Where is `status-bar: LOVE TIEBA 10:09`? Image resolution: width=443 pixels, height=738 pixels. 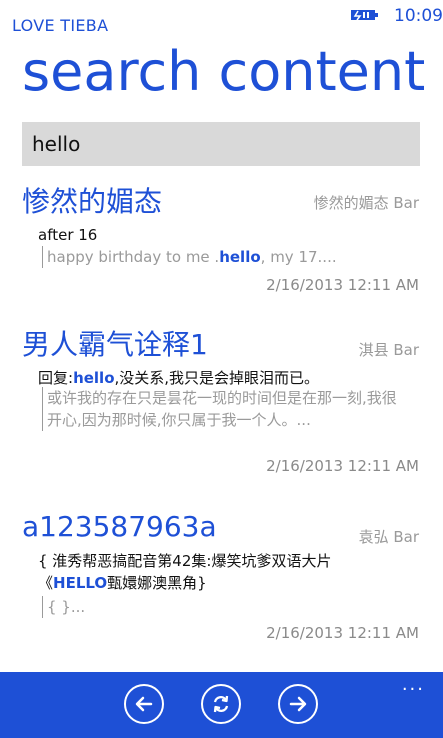 status-bar: LOVE TIEBA 10:09 is located at coordinates (221, 17).